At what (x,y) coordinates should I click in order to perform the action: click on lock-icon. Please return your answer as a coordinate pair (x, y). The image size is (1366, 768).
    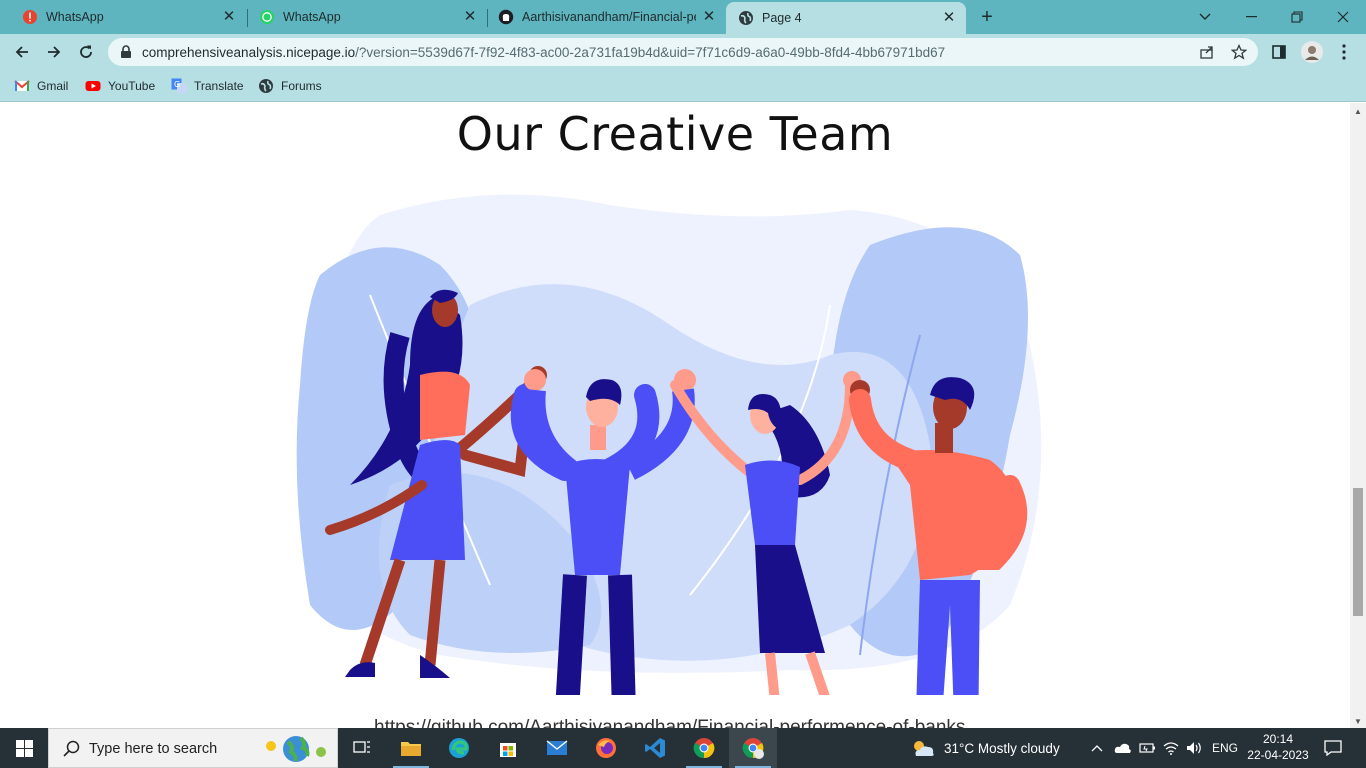
    Looking at the image, I should click on (126, 51).